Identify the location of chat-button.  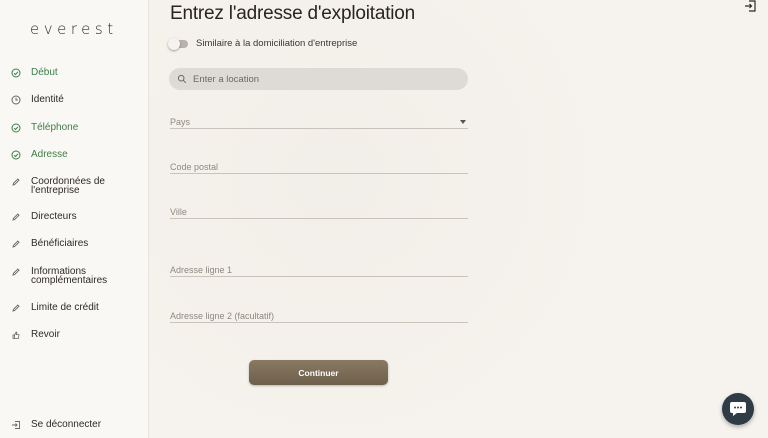
(738, 409).